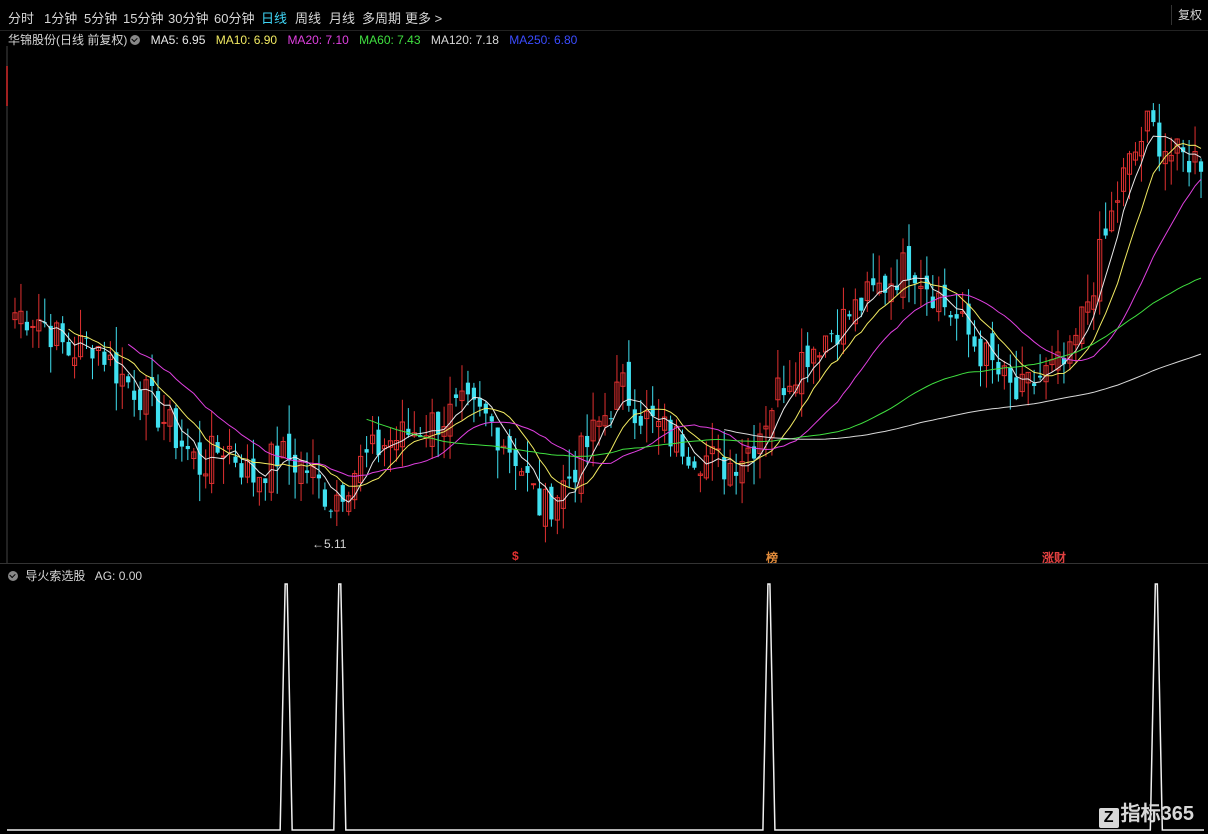 This screenshot has height=834, width=1208. Describe the element at coordinates (135, 40) in the screenshot. I see `settings-check-icon` at that location.